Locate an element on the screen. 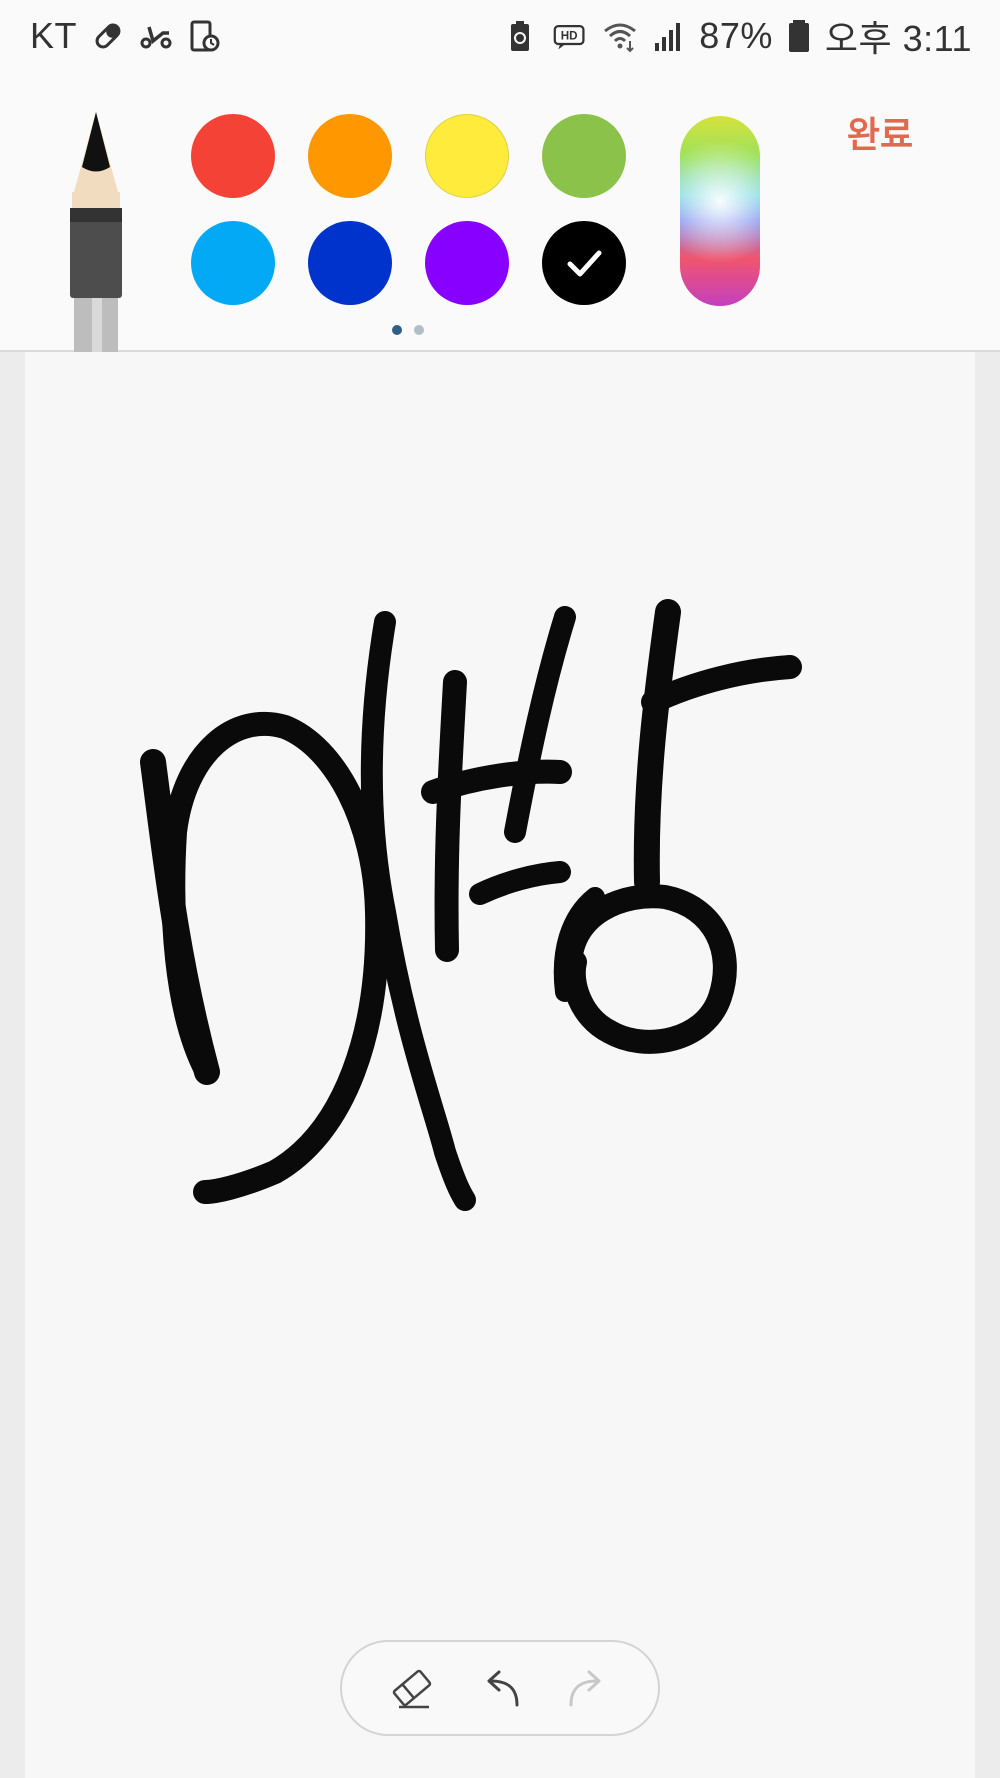 This screenshot has width=1000, height=1778. status-bar: KT HD 87% 오후 3:11 is located at coordinates (500, 36).